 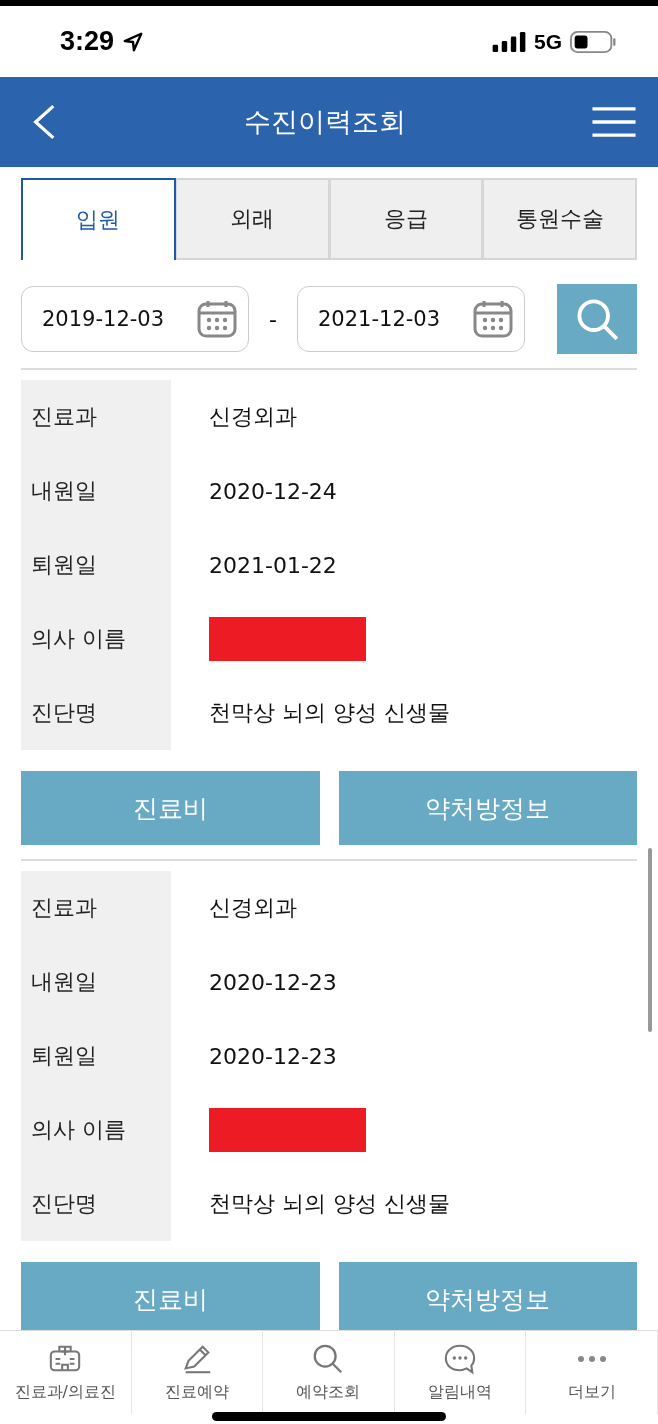 I want to click on date-field: 2019-12-03, so click(x=135, y=319).